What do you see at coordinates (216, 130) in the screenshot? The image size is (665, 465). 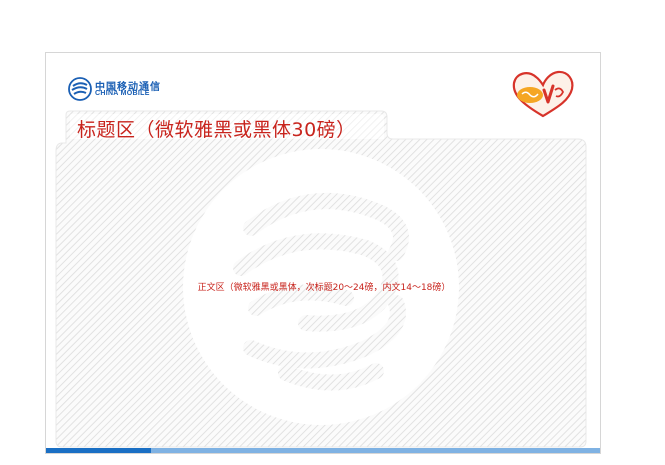 I see `title-area: 标题区（微软雅黑或黑体30磅）` at bounding box center [216, 130].